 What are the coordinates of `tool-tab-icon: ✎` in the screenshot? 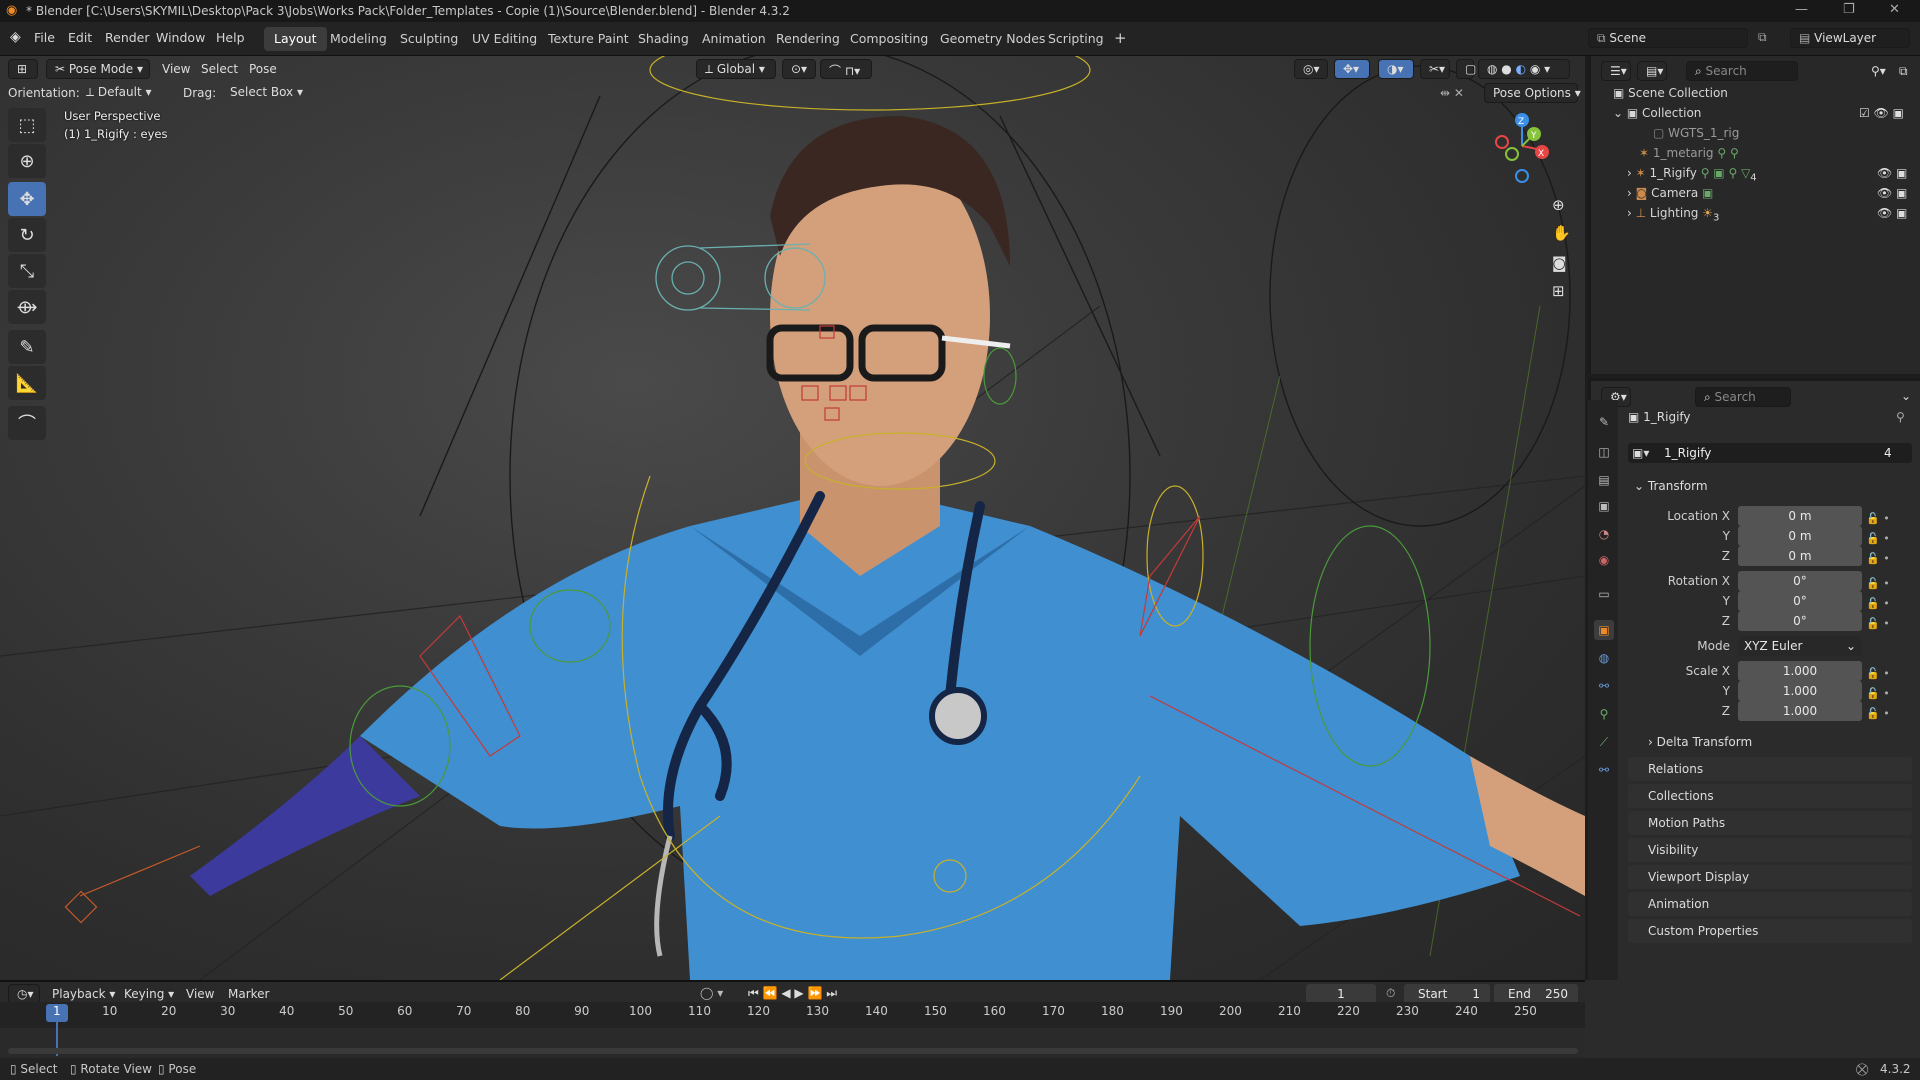 It's located at (1604, 422).